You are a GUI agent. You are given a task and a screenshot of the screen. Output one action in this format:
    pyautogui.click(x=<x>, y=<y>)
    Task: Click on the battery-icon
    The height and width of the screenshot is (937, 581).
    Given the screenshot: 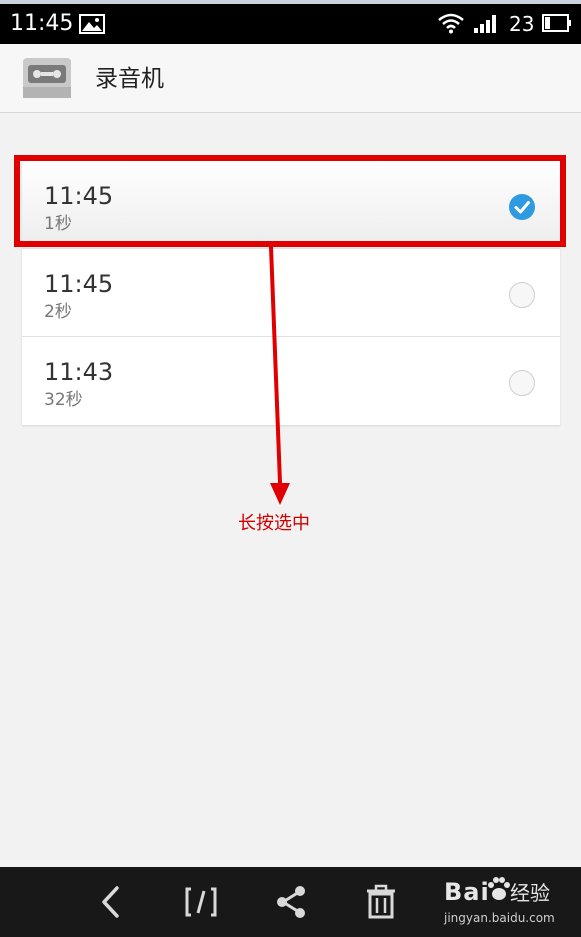 What is the action you would take?
    pyautogui.click(x=556, y=23)
    